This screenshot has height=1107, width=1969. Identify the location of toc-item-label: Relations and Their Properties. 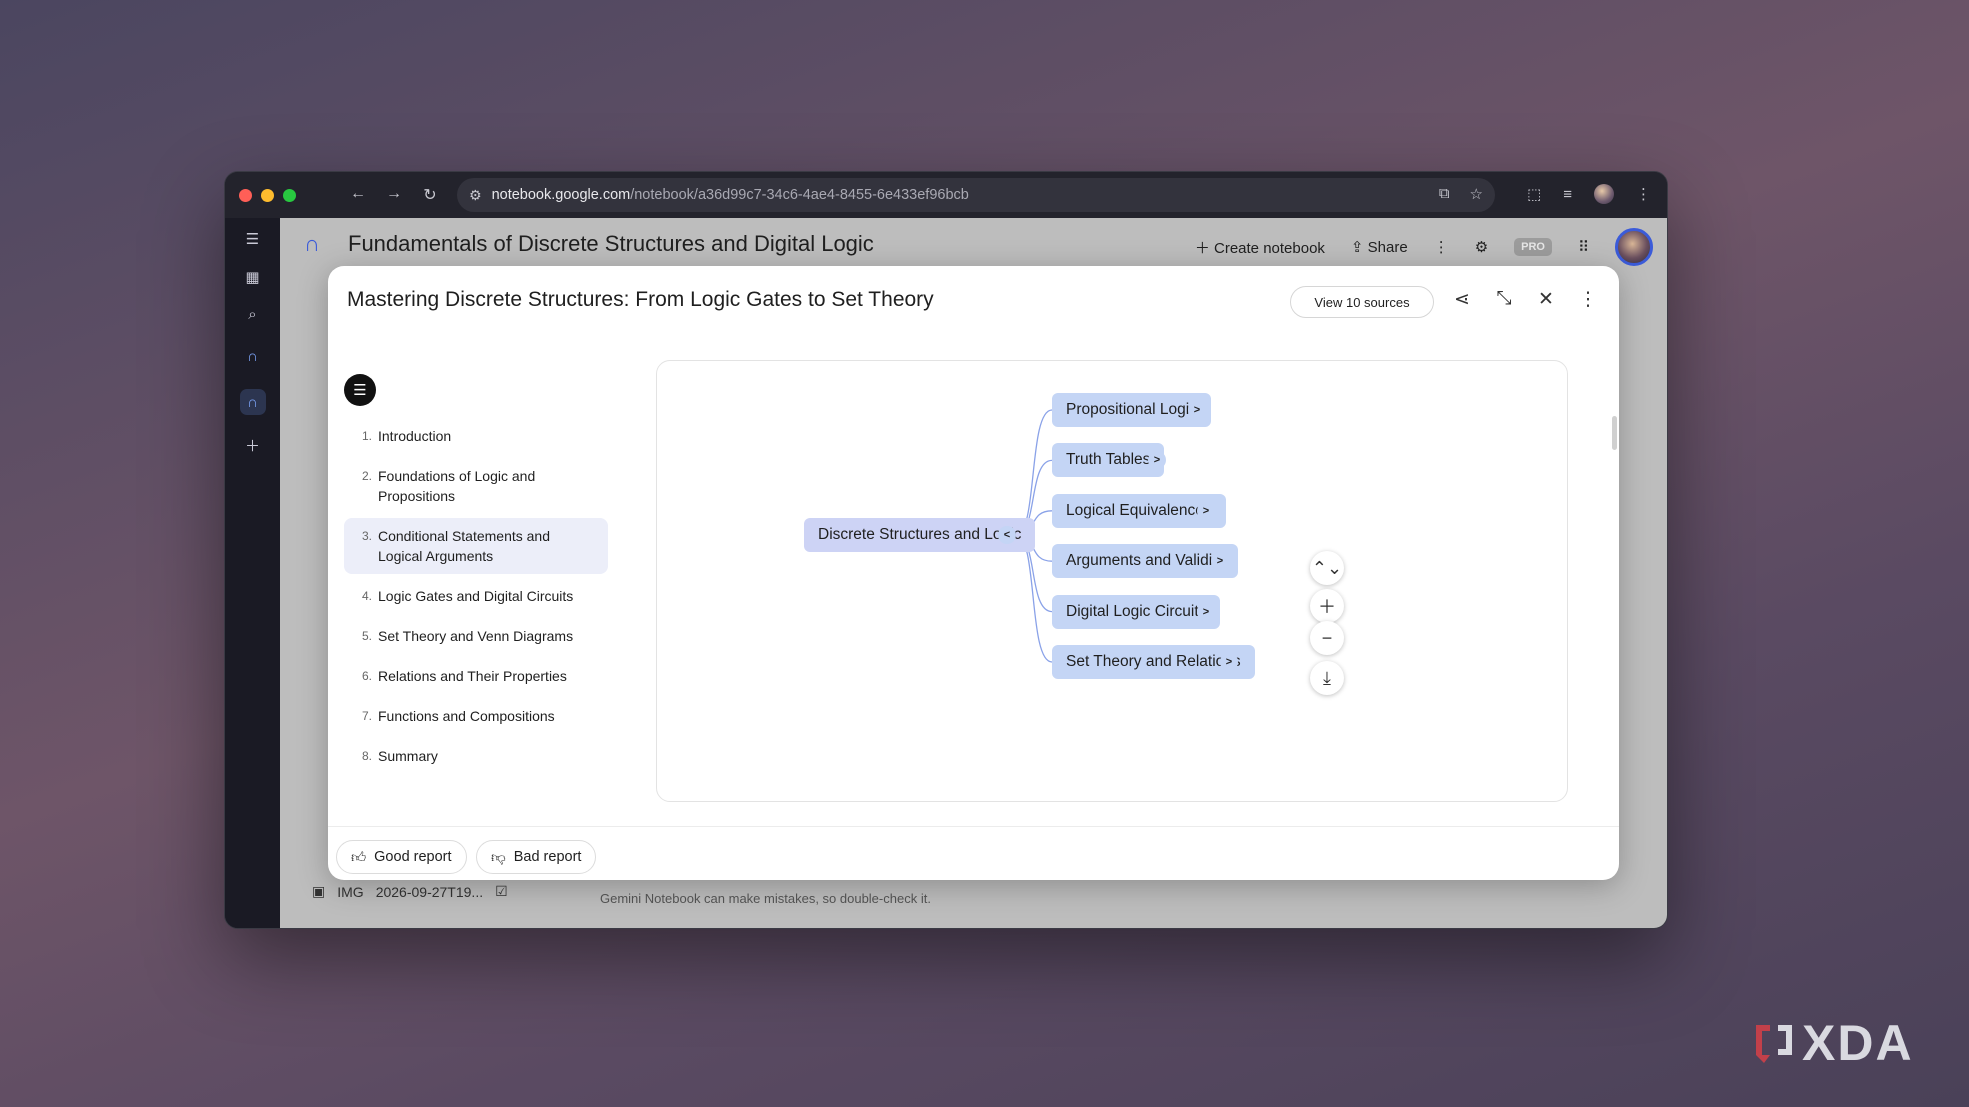
(472, 676).